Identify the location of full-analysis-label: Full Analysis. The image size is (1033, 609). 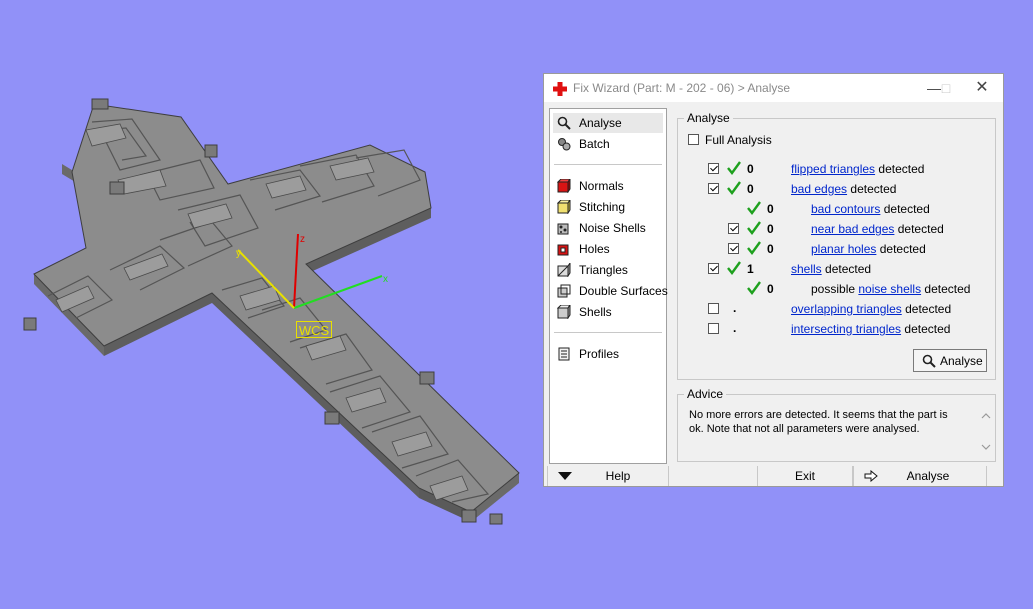
(738, 140).